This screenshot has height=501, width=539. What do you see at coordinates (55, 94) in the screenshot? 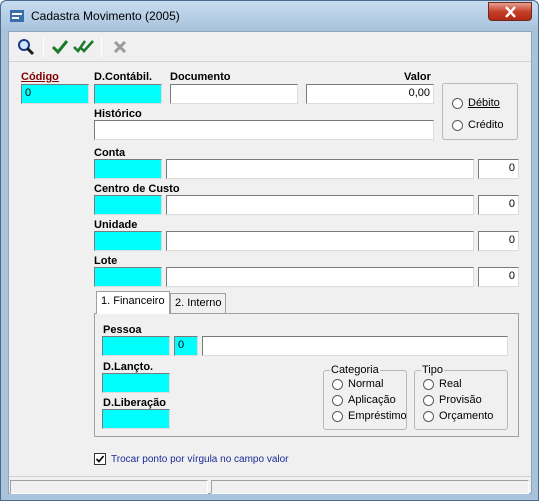
I see `codigo-field: 0` at bounding box center [55, 94].